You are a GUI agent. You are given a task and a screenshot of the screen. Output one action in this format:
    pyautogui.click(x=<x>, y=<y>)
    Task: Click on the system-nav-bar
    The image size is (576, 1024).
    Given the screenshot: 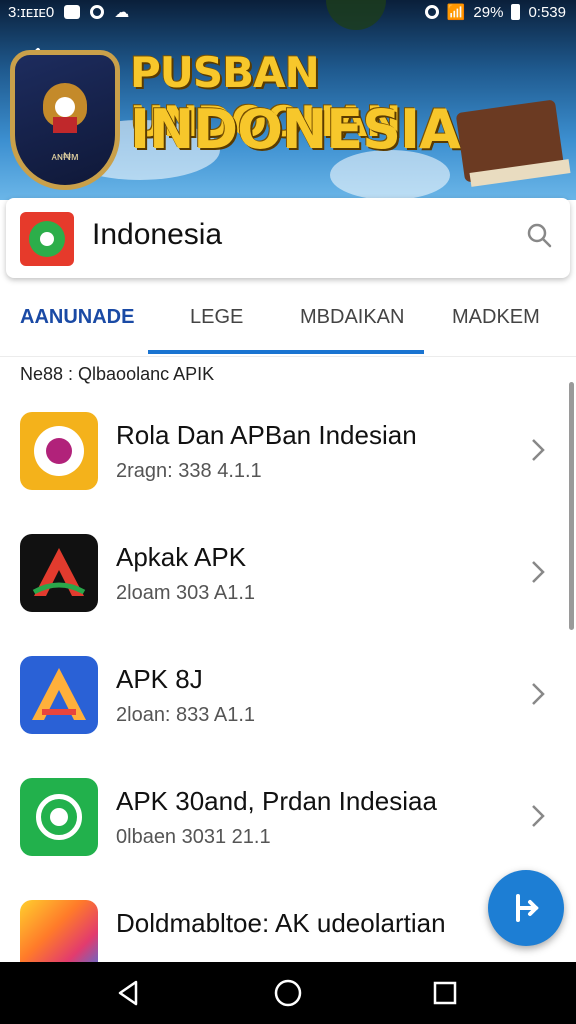 What is the action you would take?
    pyautogui.click(x=288, y=993)
    